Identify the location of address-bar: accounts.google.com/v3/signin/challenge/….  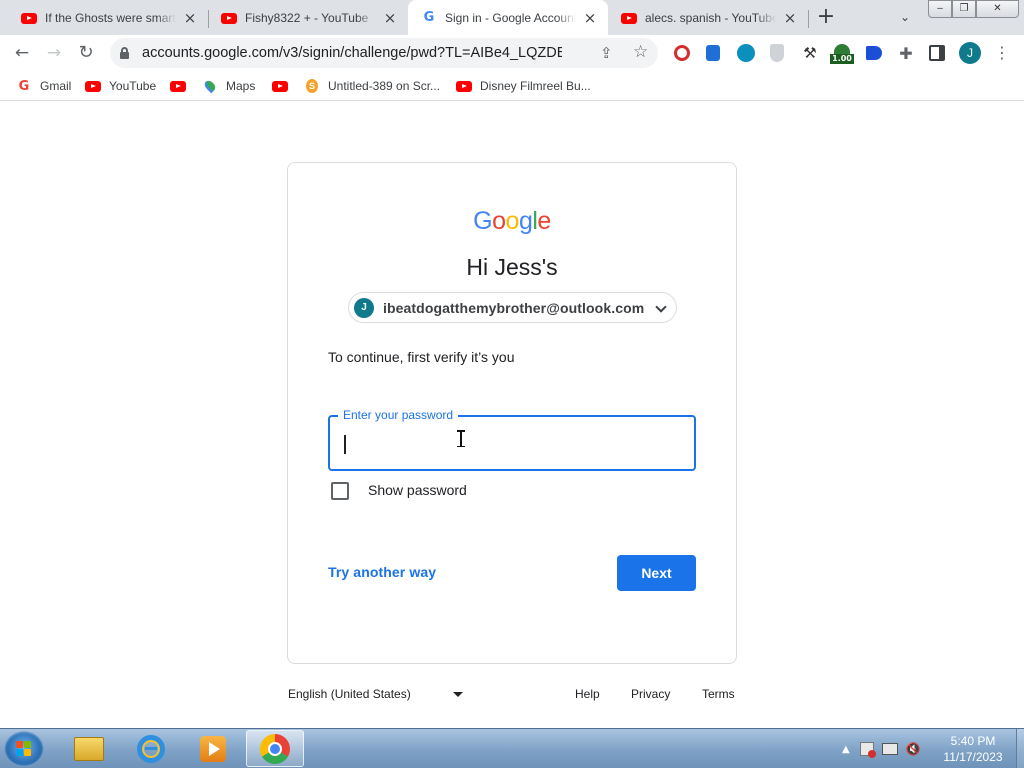
(384, 53).